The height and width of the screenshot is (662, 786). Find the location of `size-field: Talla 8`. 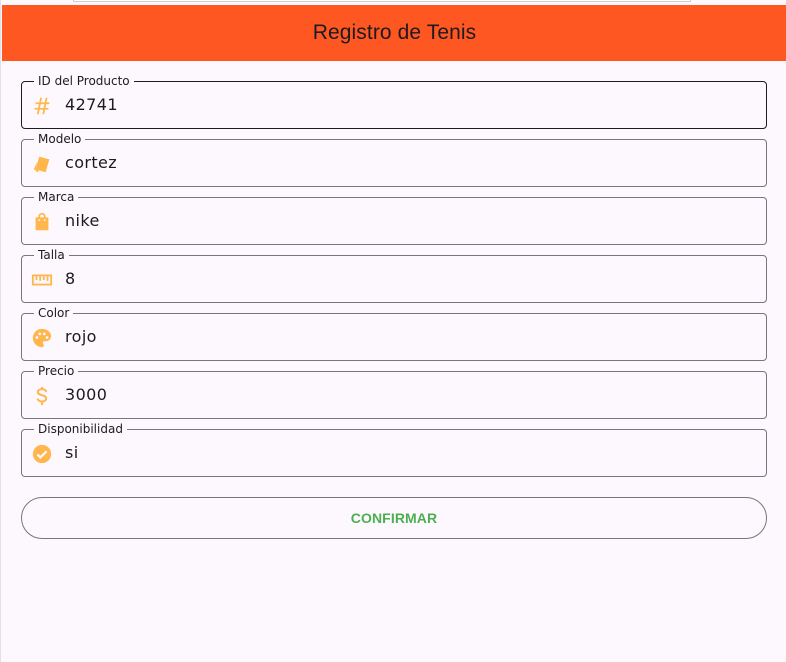

size-field: Talla 8 is located at coordinates (394, 275).